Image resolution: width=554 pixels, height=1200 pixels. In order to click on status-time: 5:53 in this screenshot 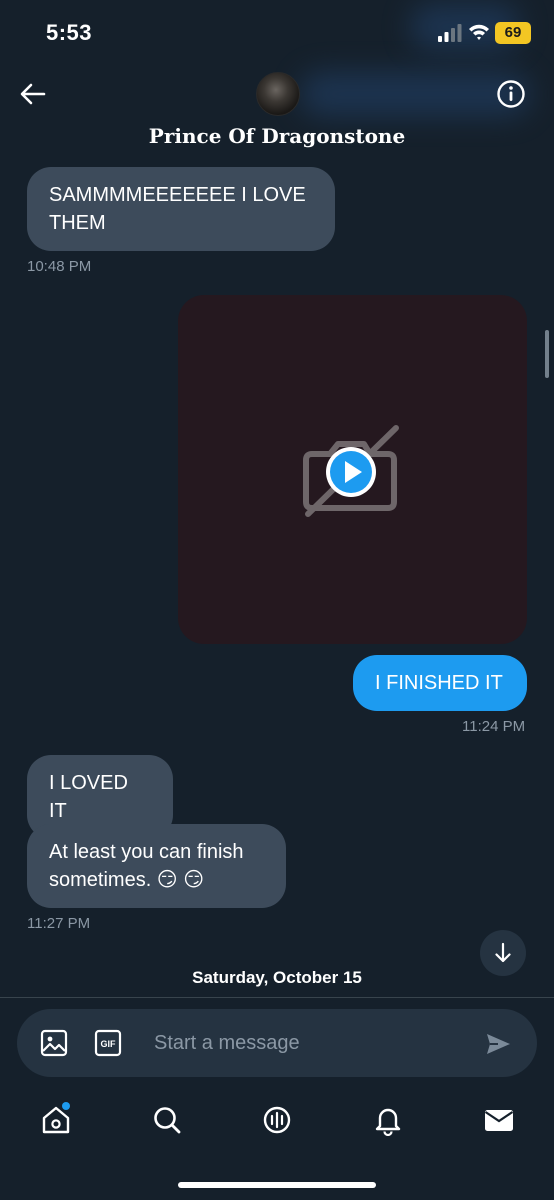, I will do `click(69, 32)`.